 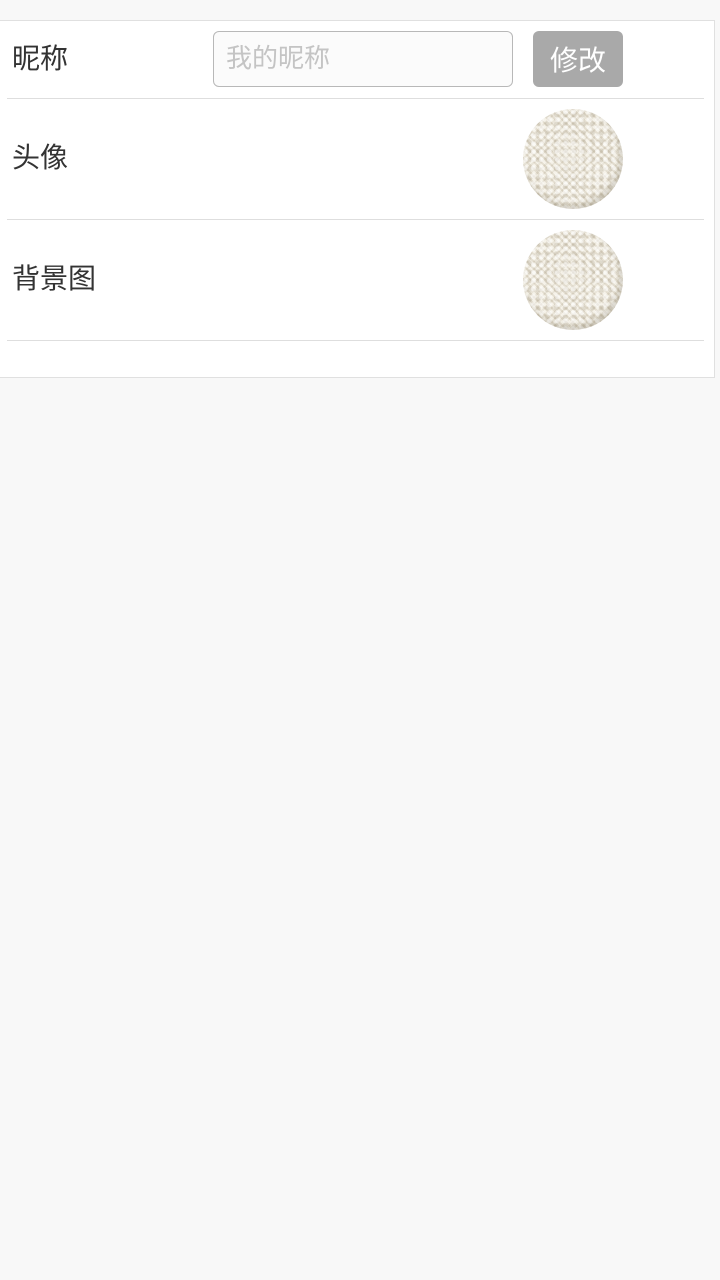 I want to click on background-image-label: 背景图, so click(x=54, y=278).